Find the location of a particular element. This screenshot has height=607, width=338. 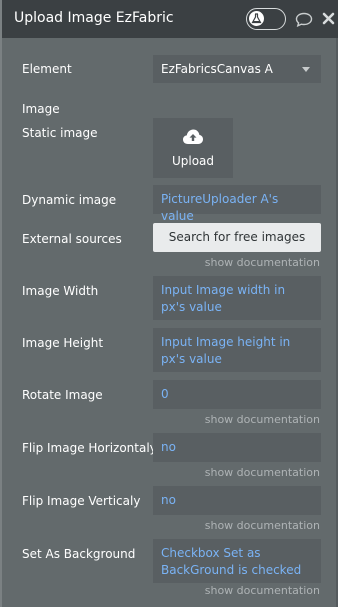

panel-header: Upload Image EzFabricsC is located at coordinates (170, 19).